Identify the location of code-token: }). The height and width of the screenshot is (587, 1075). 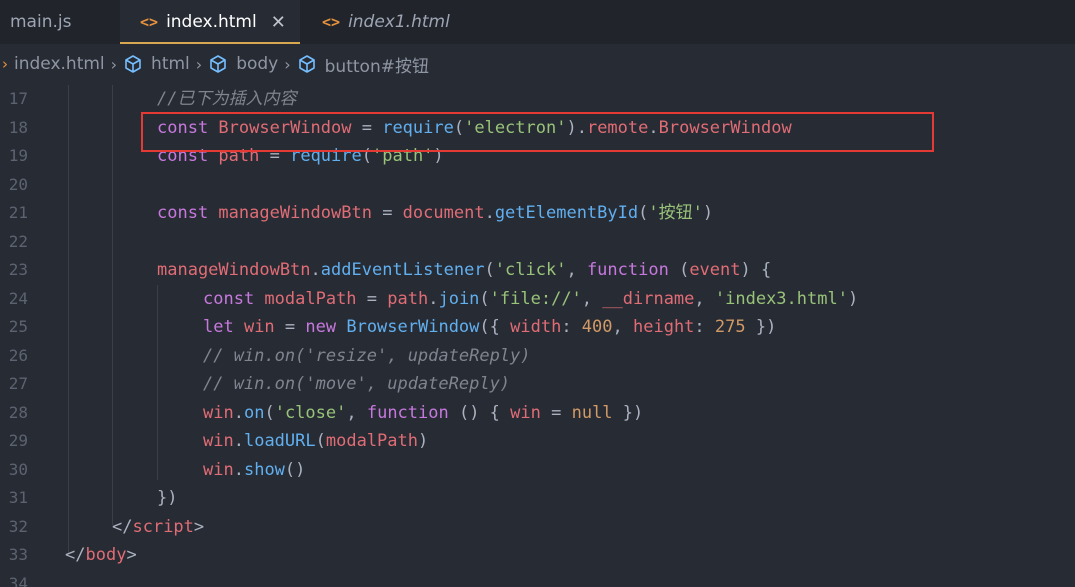
(628, 412).